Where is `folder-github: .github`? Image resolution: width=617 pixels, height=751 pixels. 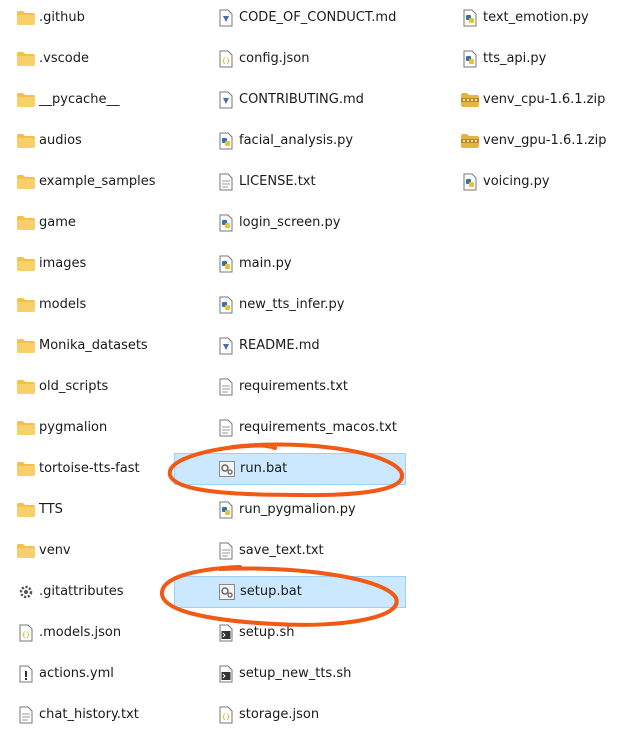 folder-github: .github is located at coordinates (87, 18).